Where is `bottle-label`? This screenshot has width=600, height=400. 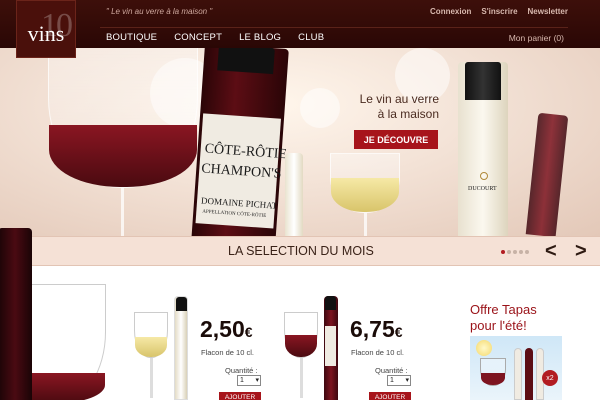 bottle-label is located at coordinates (330, 346).